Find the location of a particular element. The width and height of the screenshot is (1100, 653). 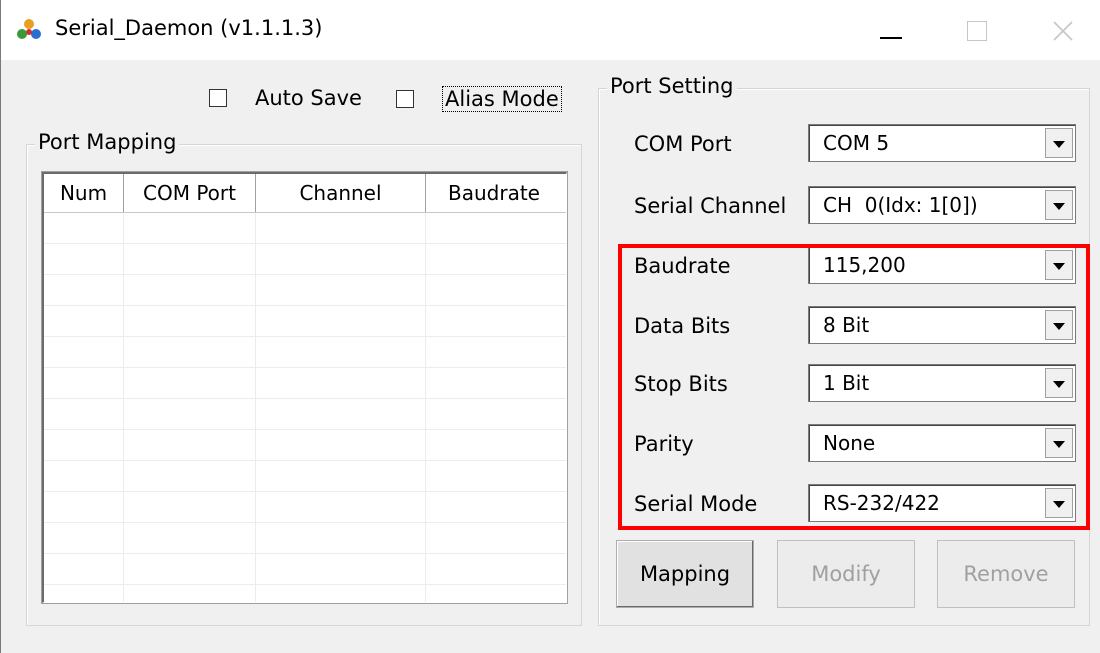

column-header-baudrate: Baudrate is located at coordinates (494, 193).